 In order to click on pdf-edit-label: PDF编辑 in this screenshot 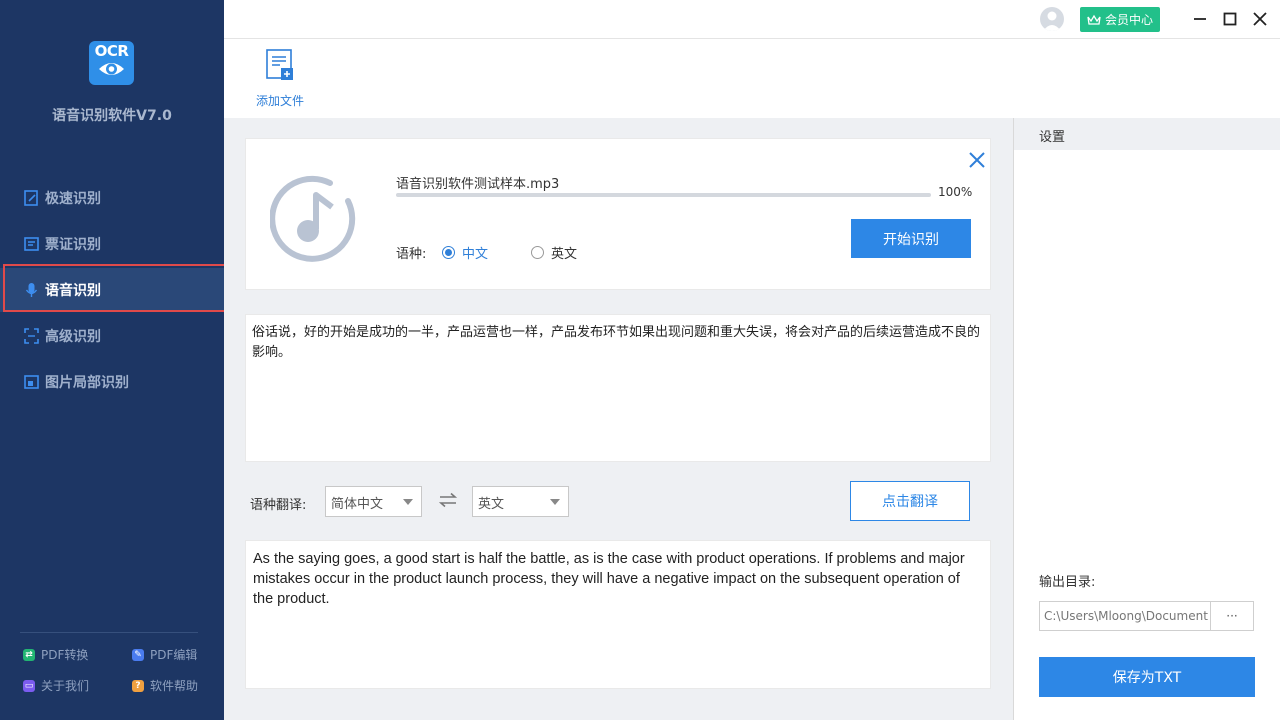, I will do `click(174, 655)`.